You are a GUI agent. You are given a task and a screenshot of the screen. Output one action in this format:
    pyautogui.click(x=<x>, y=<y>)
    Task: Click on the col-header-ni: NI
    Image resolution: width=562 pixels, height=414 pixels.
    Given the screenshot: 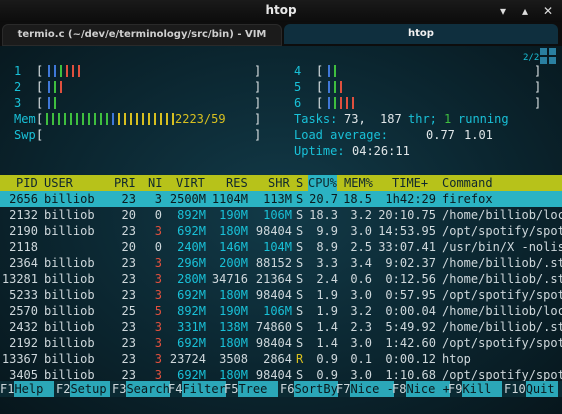 What is the action you would take?
    pyautogui.click(x=155, y=183)
    